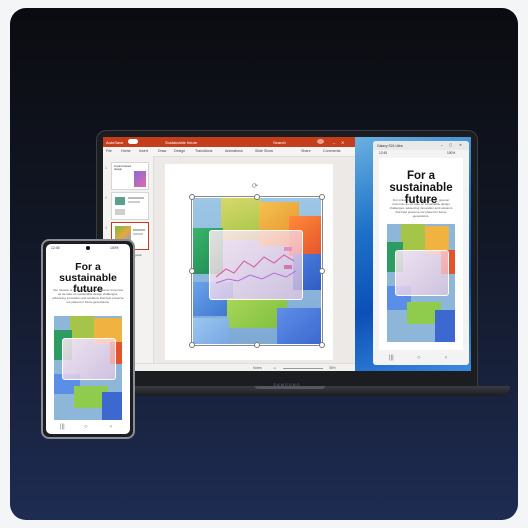 This screenshot has height=528, width=528. I want to click on tab-design: Design, so click(179, 151).